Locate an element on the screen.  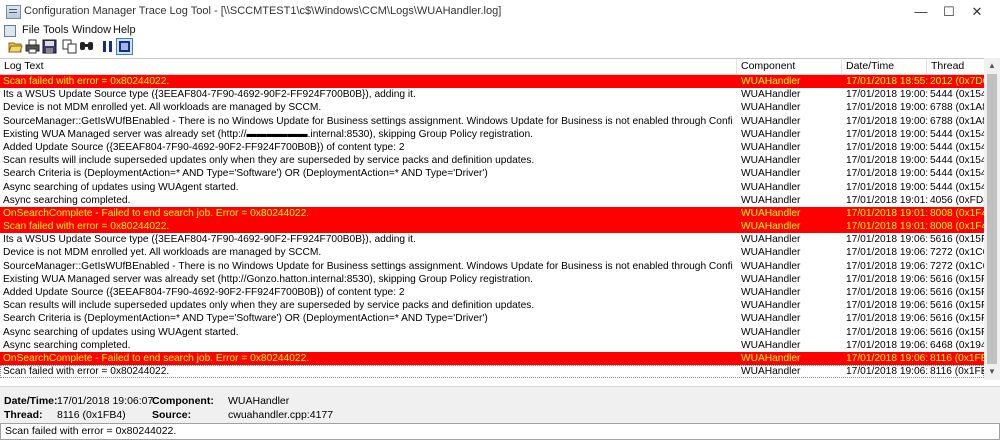
component-value: WUAHandler is located at coordinates (259, 401).